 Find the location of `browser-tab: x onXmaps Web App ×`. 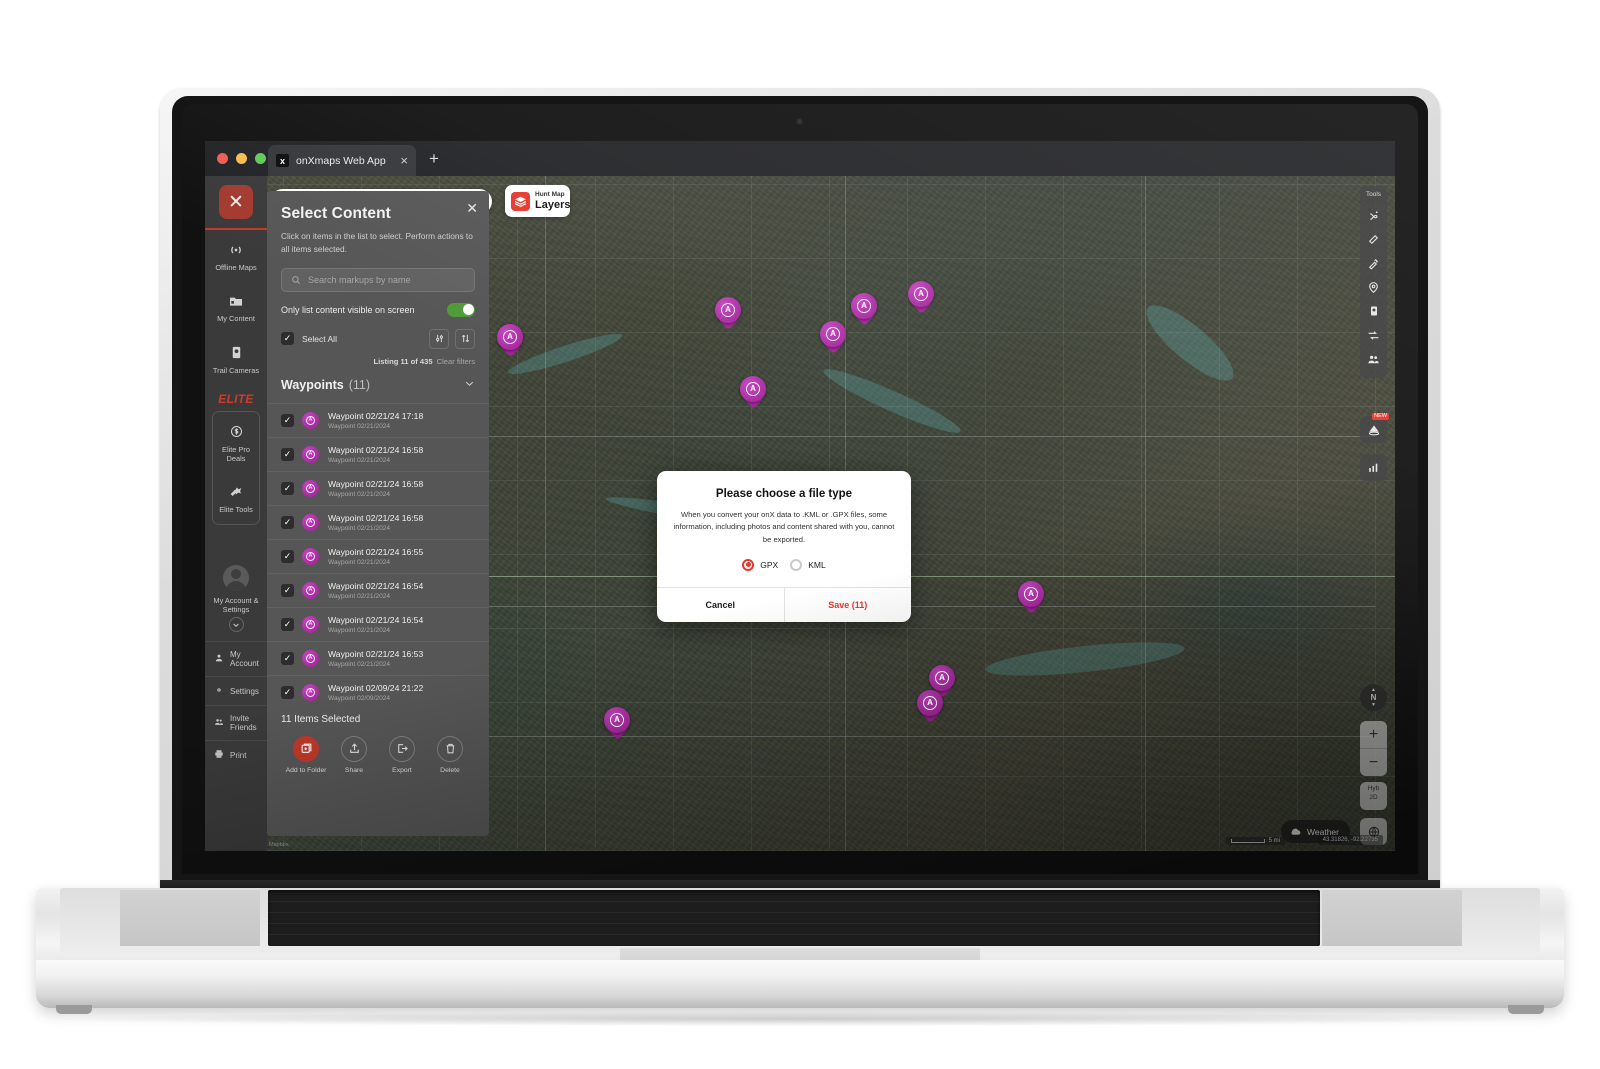

browser-tab: x onXmaps Web App × is located at coordinates (342, 160).